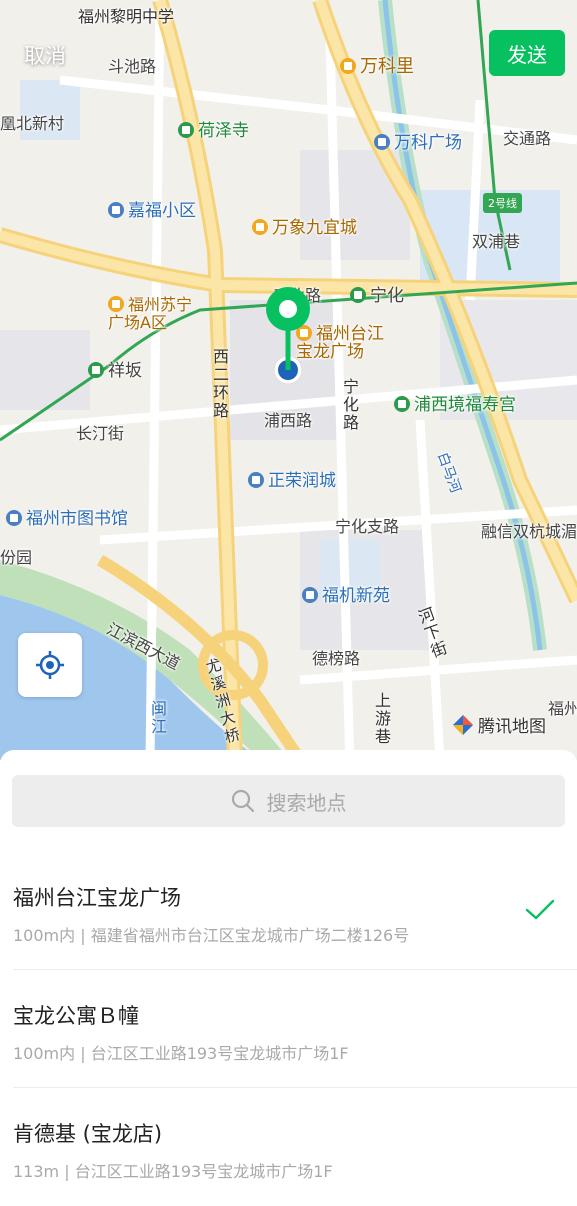  I want to click on map-poi-zhengrongruncheng: 正荣润城, so click(292, 481).